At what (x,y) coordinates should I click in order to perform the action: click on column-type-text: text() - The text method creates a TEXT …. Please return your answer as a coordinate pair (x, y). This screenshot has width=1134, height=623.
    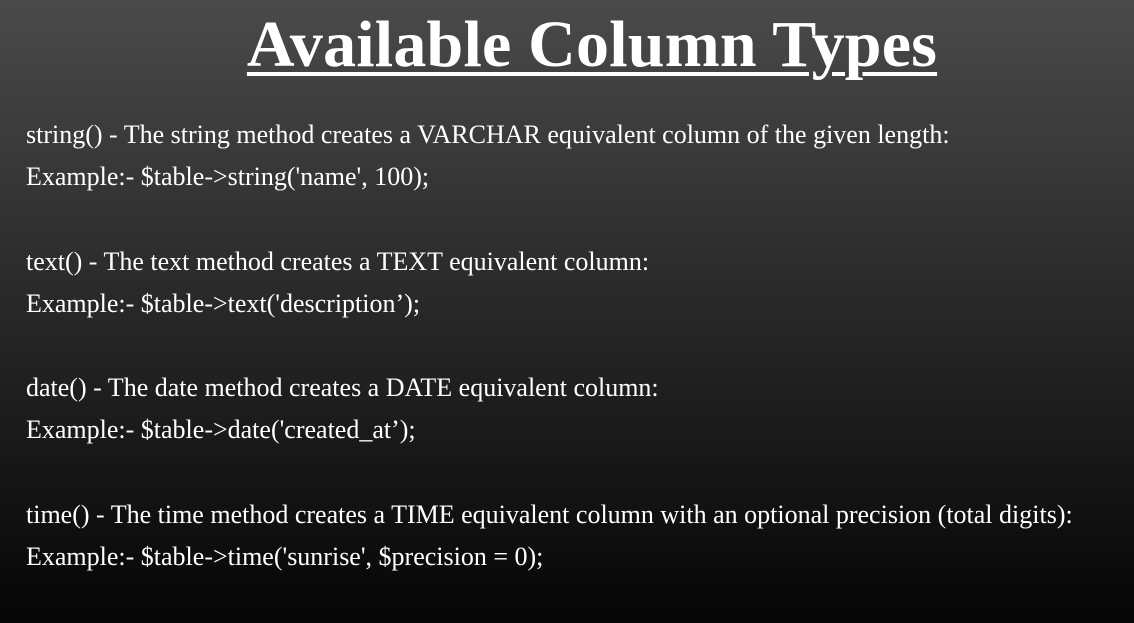
    Looking at the image, I should click on (576, 283).